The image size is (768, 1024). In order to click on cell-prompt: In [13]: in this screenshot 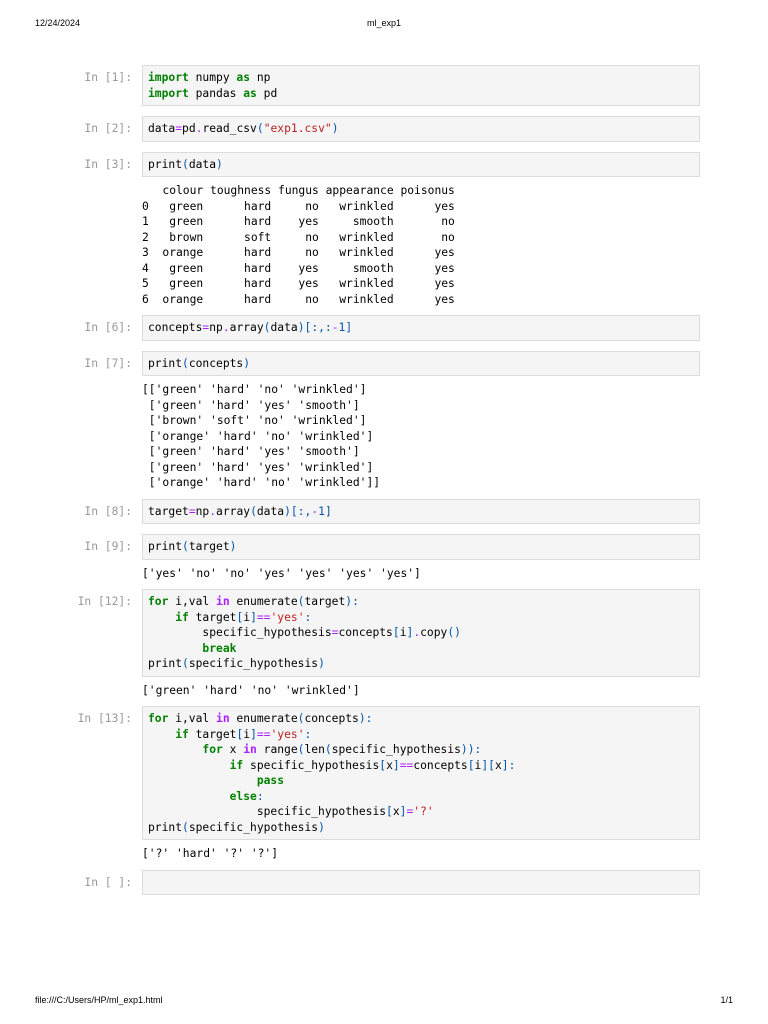, I will do `click(104, 718)`.